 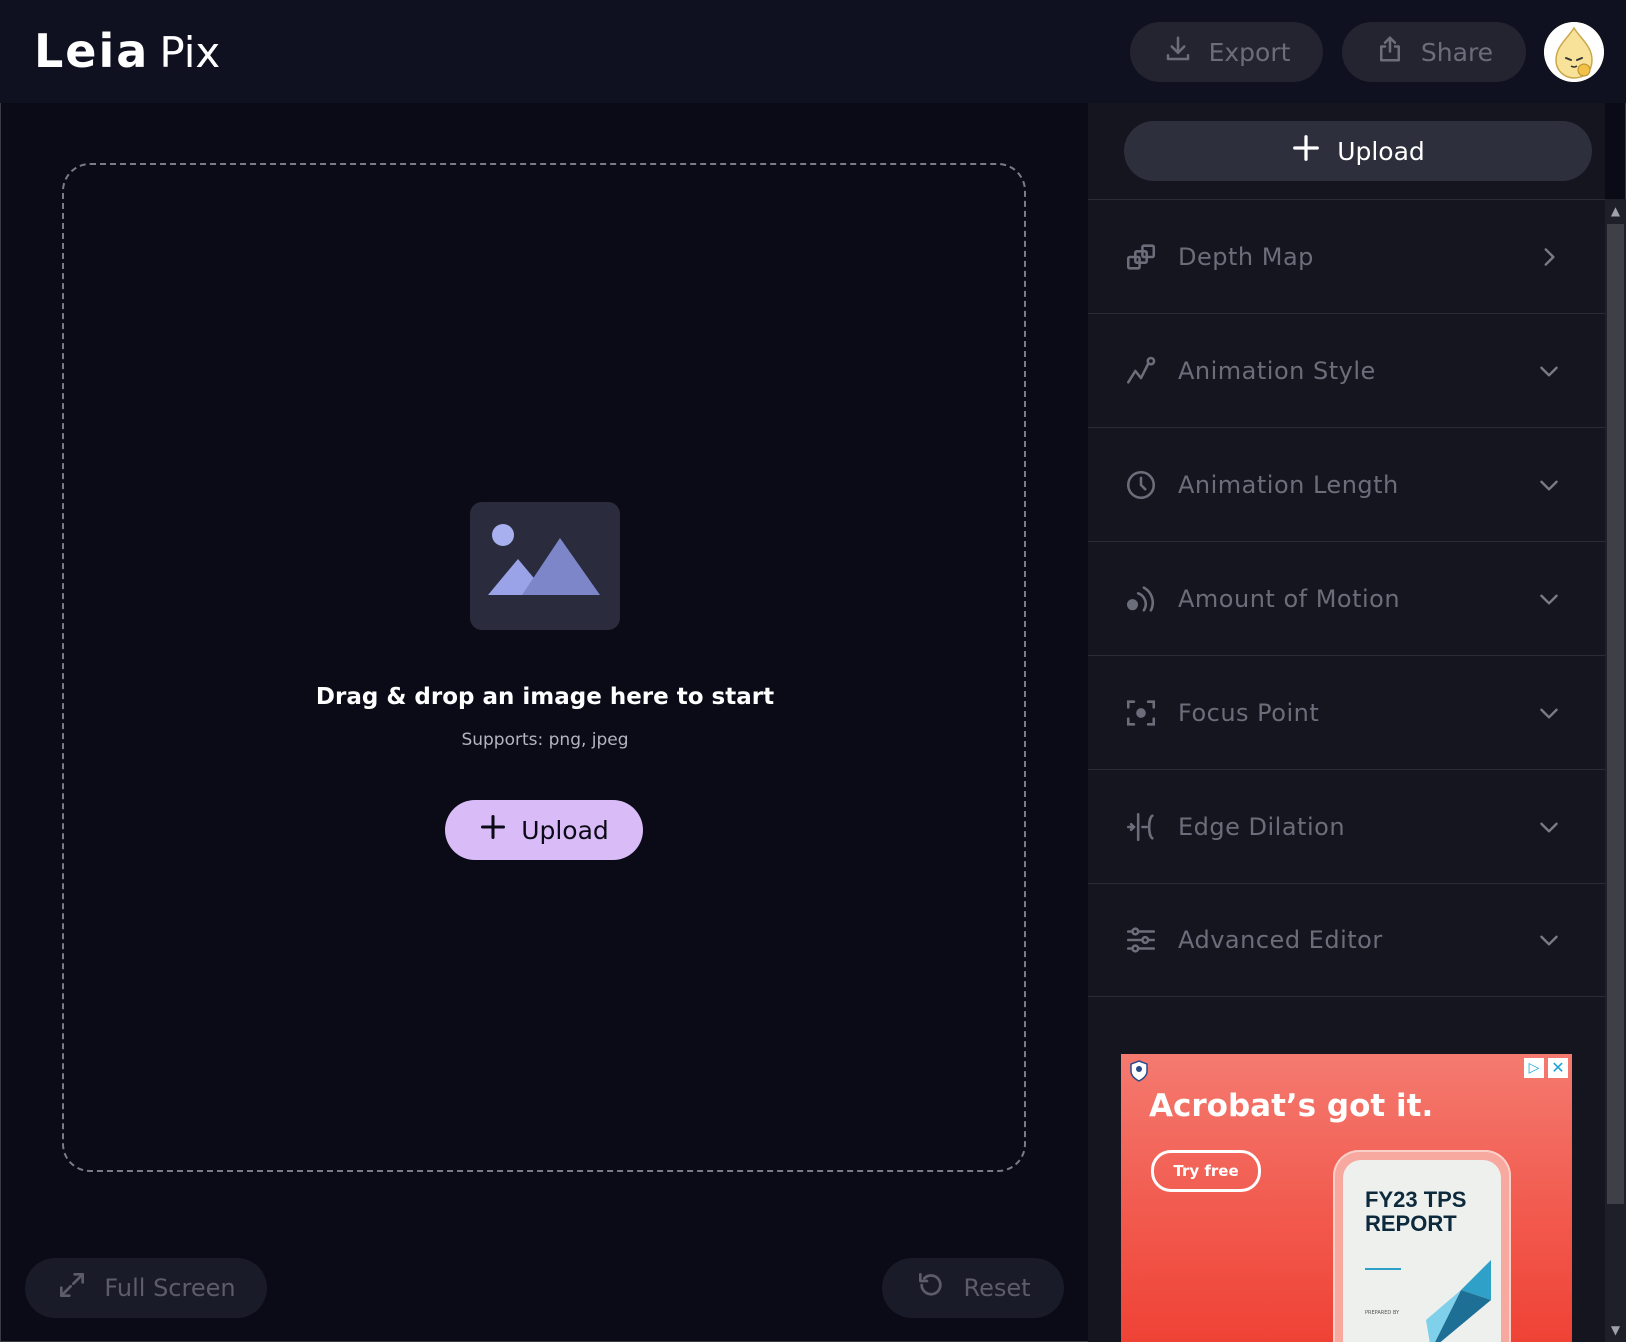 I want to click on scroll-thumb, so click(x=1615, y=714).